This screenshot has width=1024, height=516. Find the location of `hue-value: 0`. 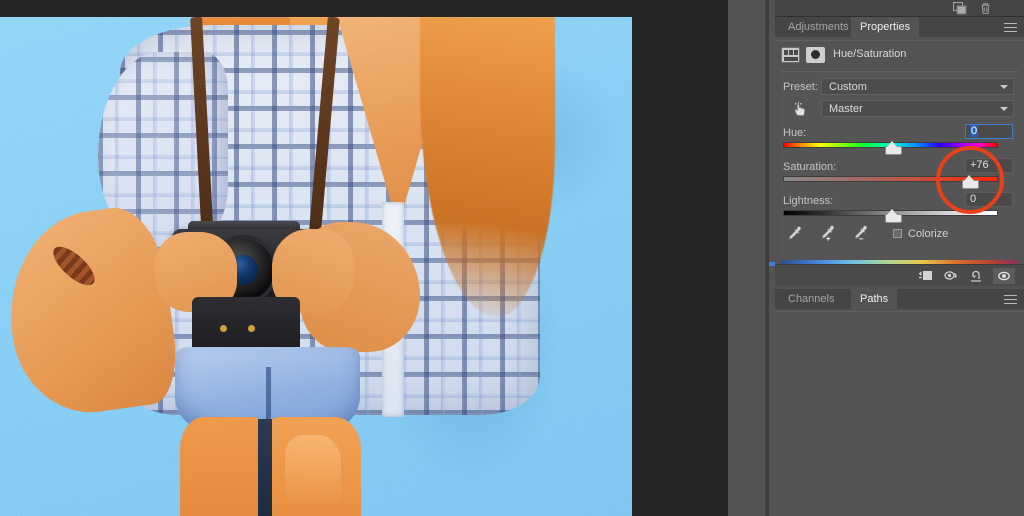

hue-value: 0 is located at coordinates (974, 131).